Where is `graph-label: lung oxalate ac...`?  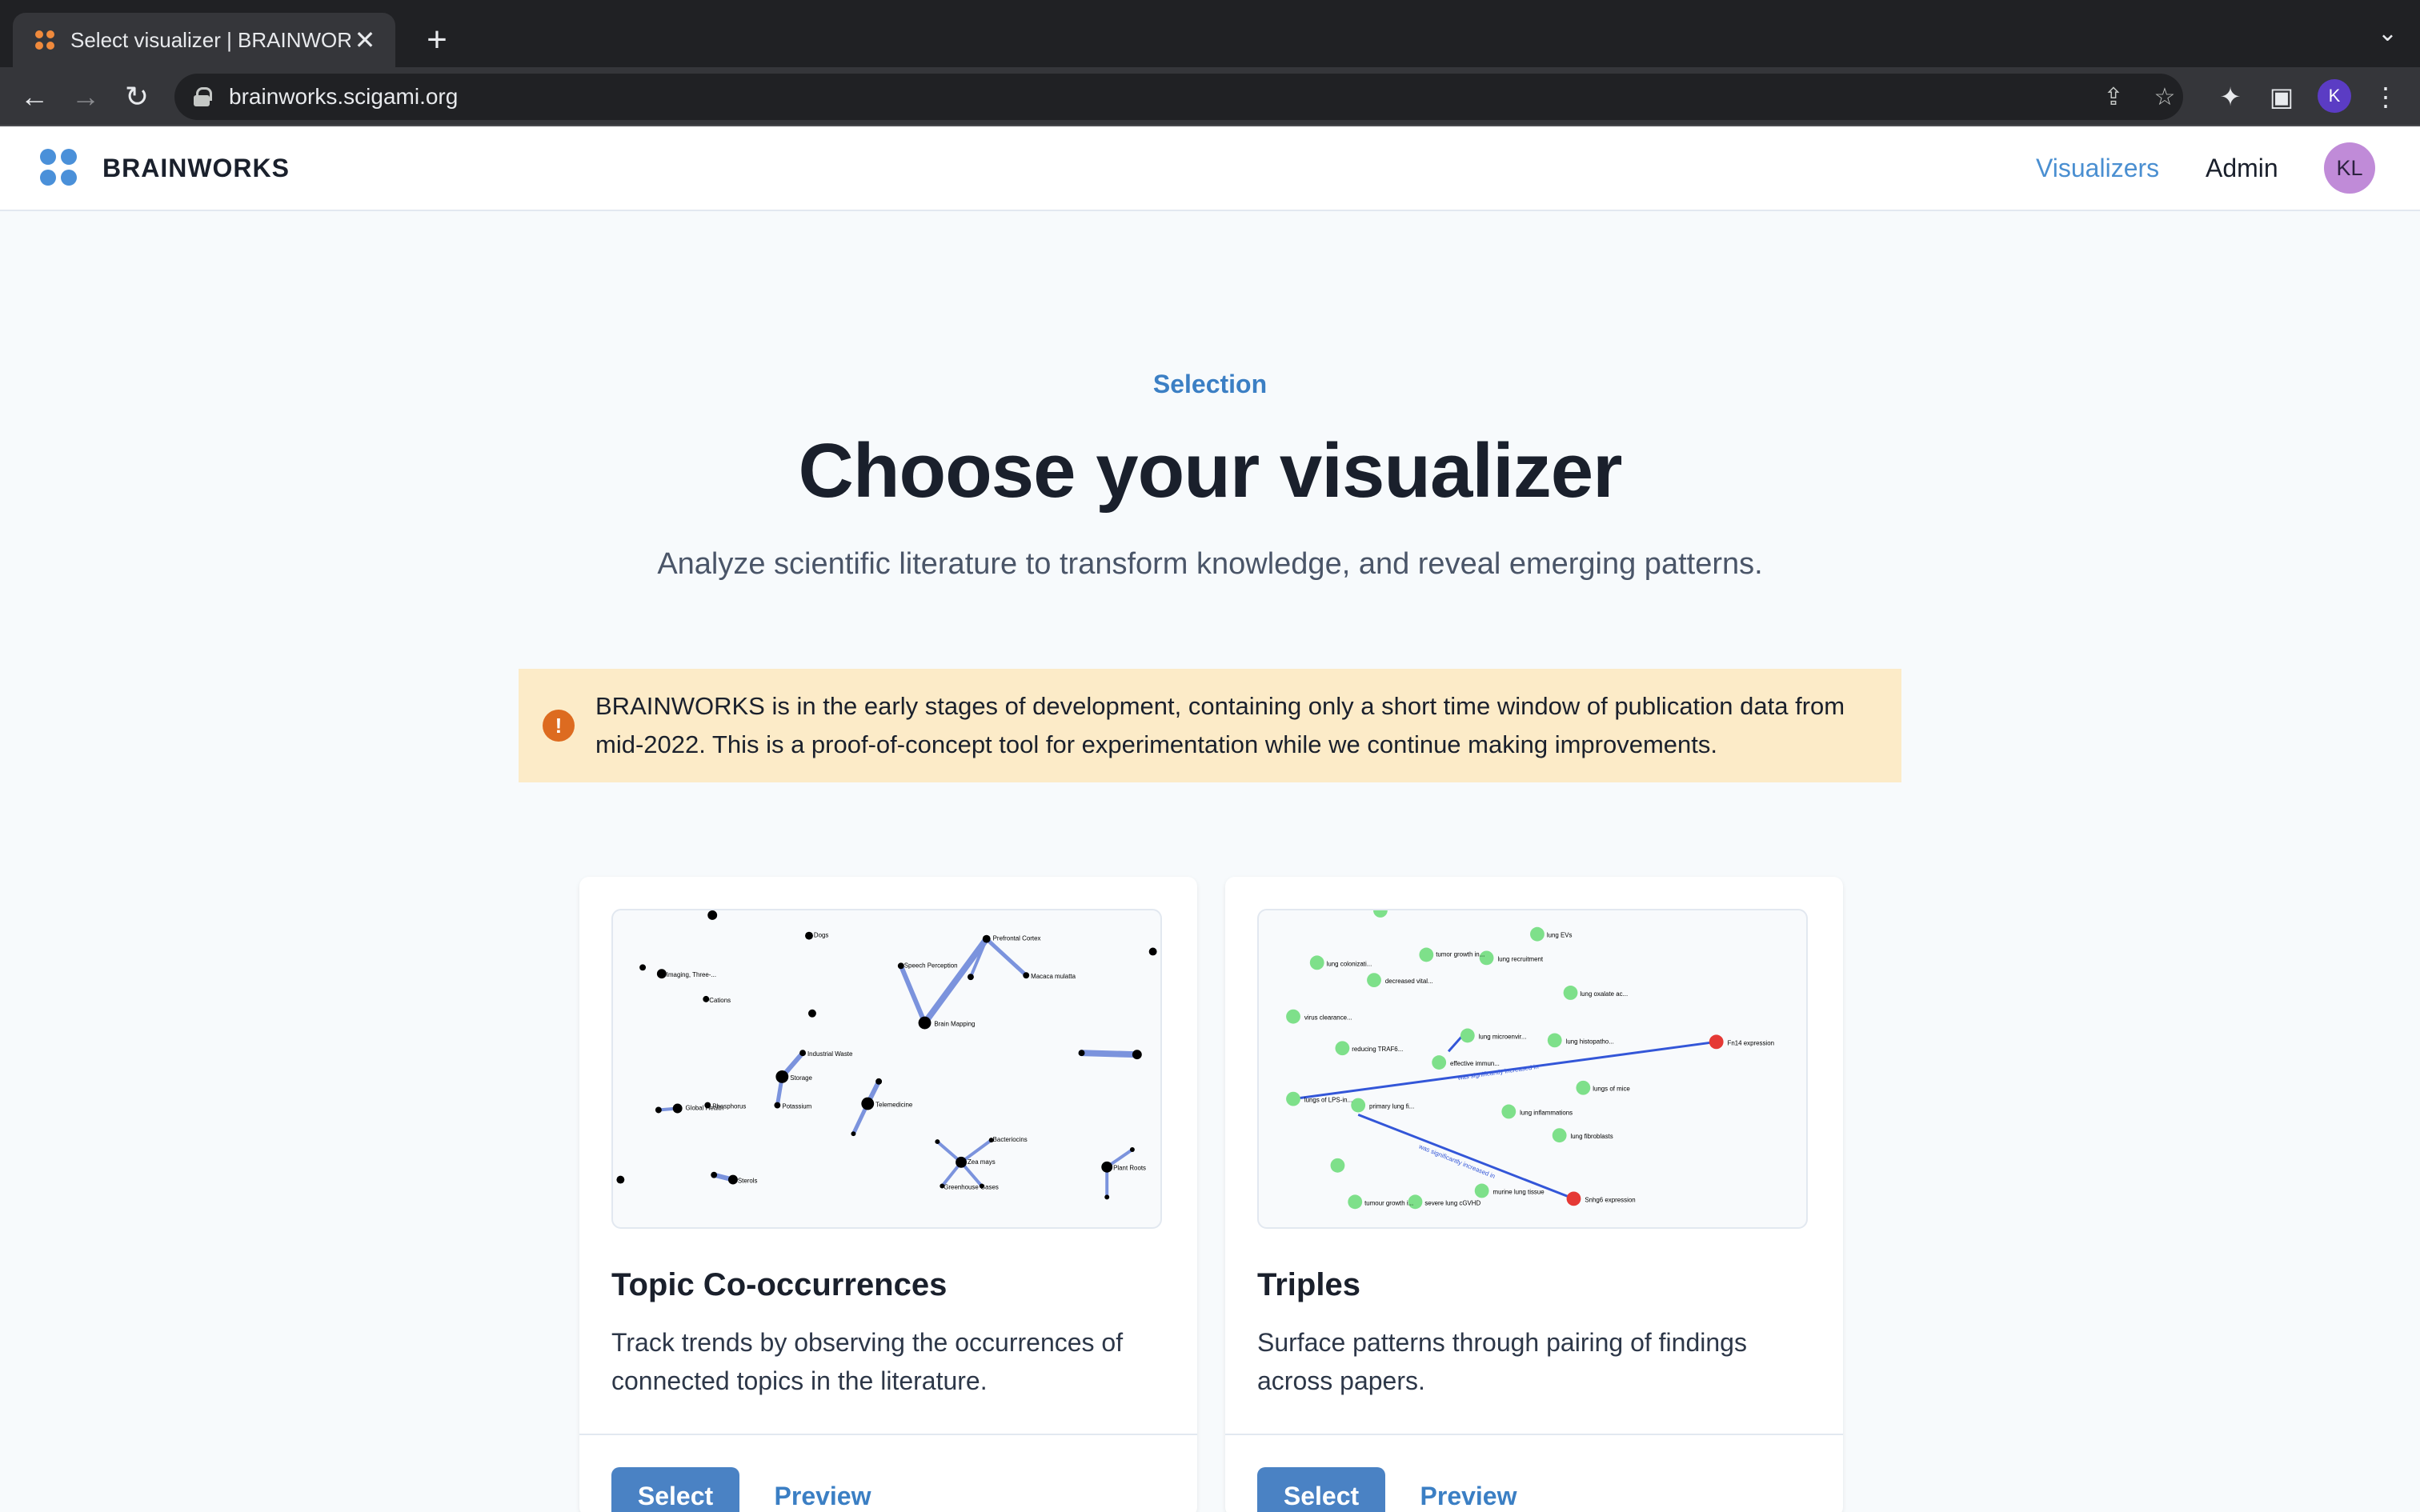 graph-label: lung oxalate ac... is located at coordinates (1604, 994).